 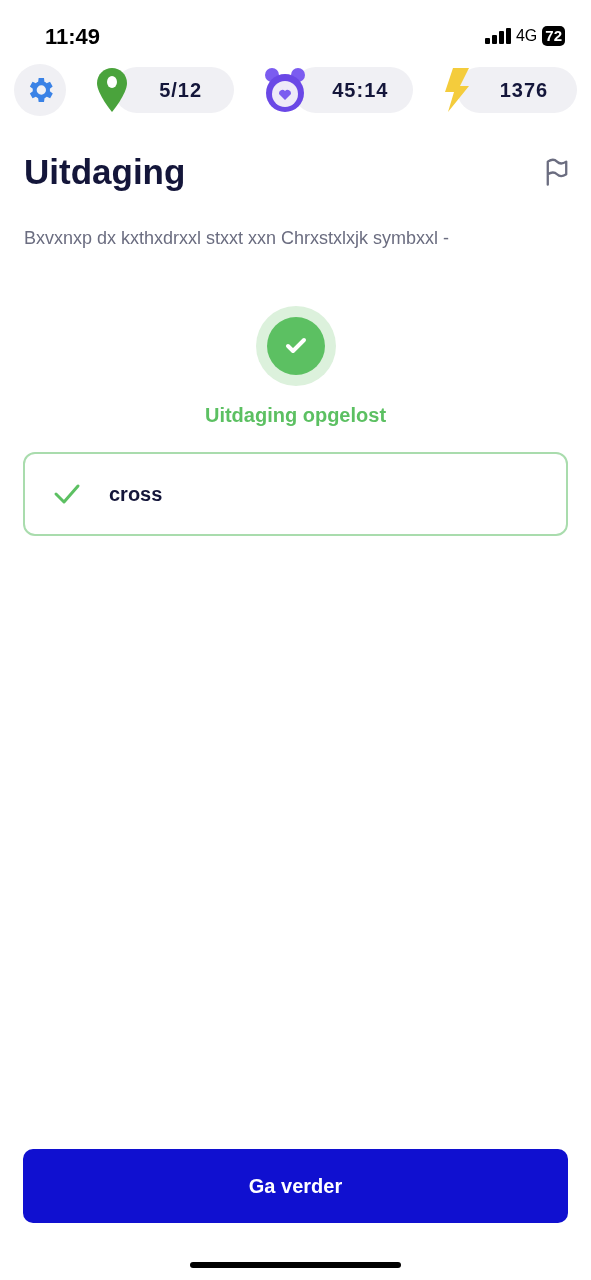 I want to click on battery-indicator: 72, so click(x=553, y=36).